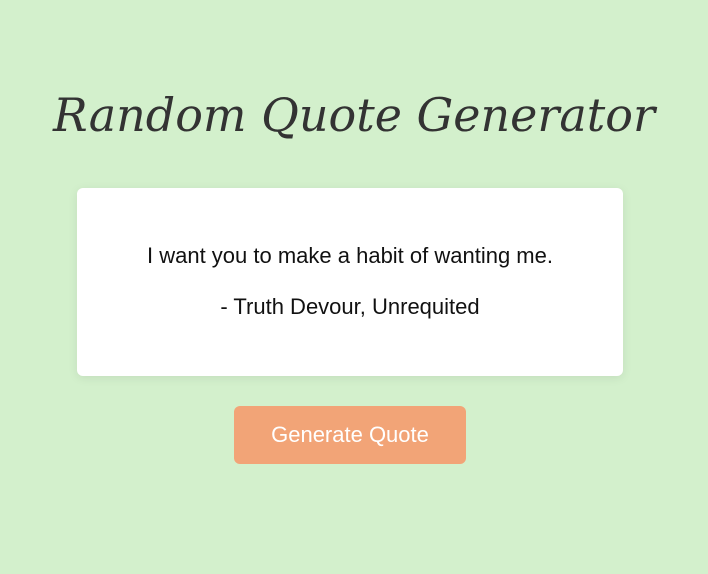  Describe the element at coordinates (354, 115) in the screenshot. I see `page-title: Random Quote Generator` at that location.